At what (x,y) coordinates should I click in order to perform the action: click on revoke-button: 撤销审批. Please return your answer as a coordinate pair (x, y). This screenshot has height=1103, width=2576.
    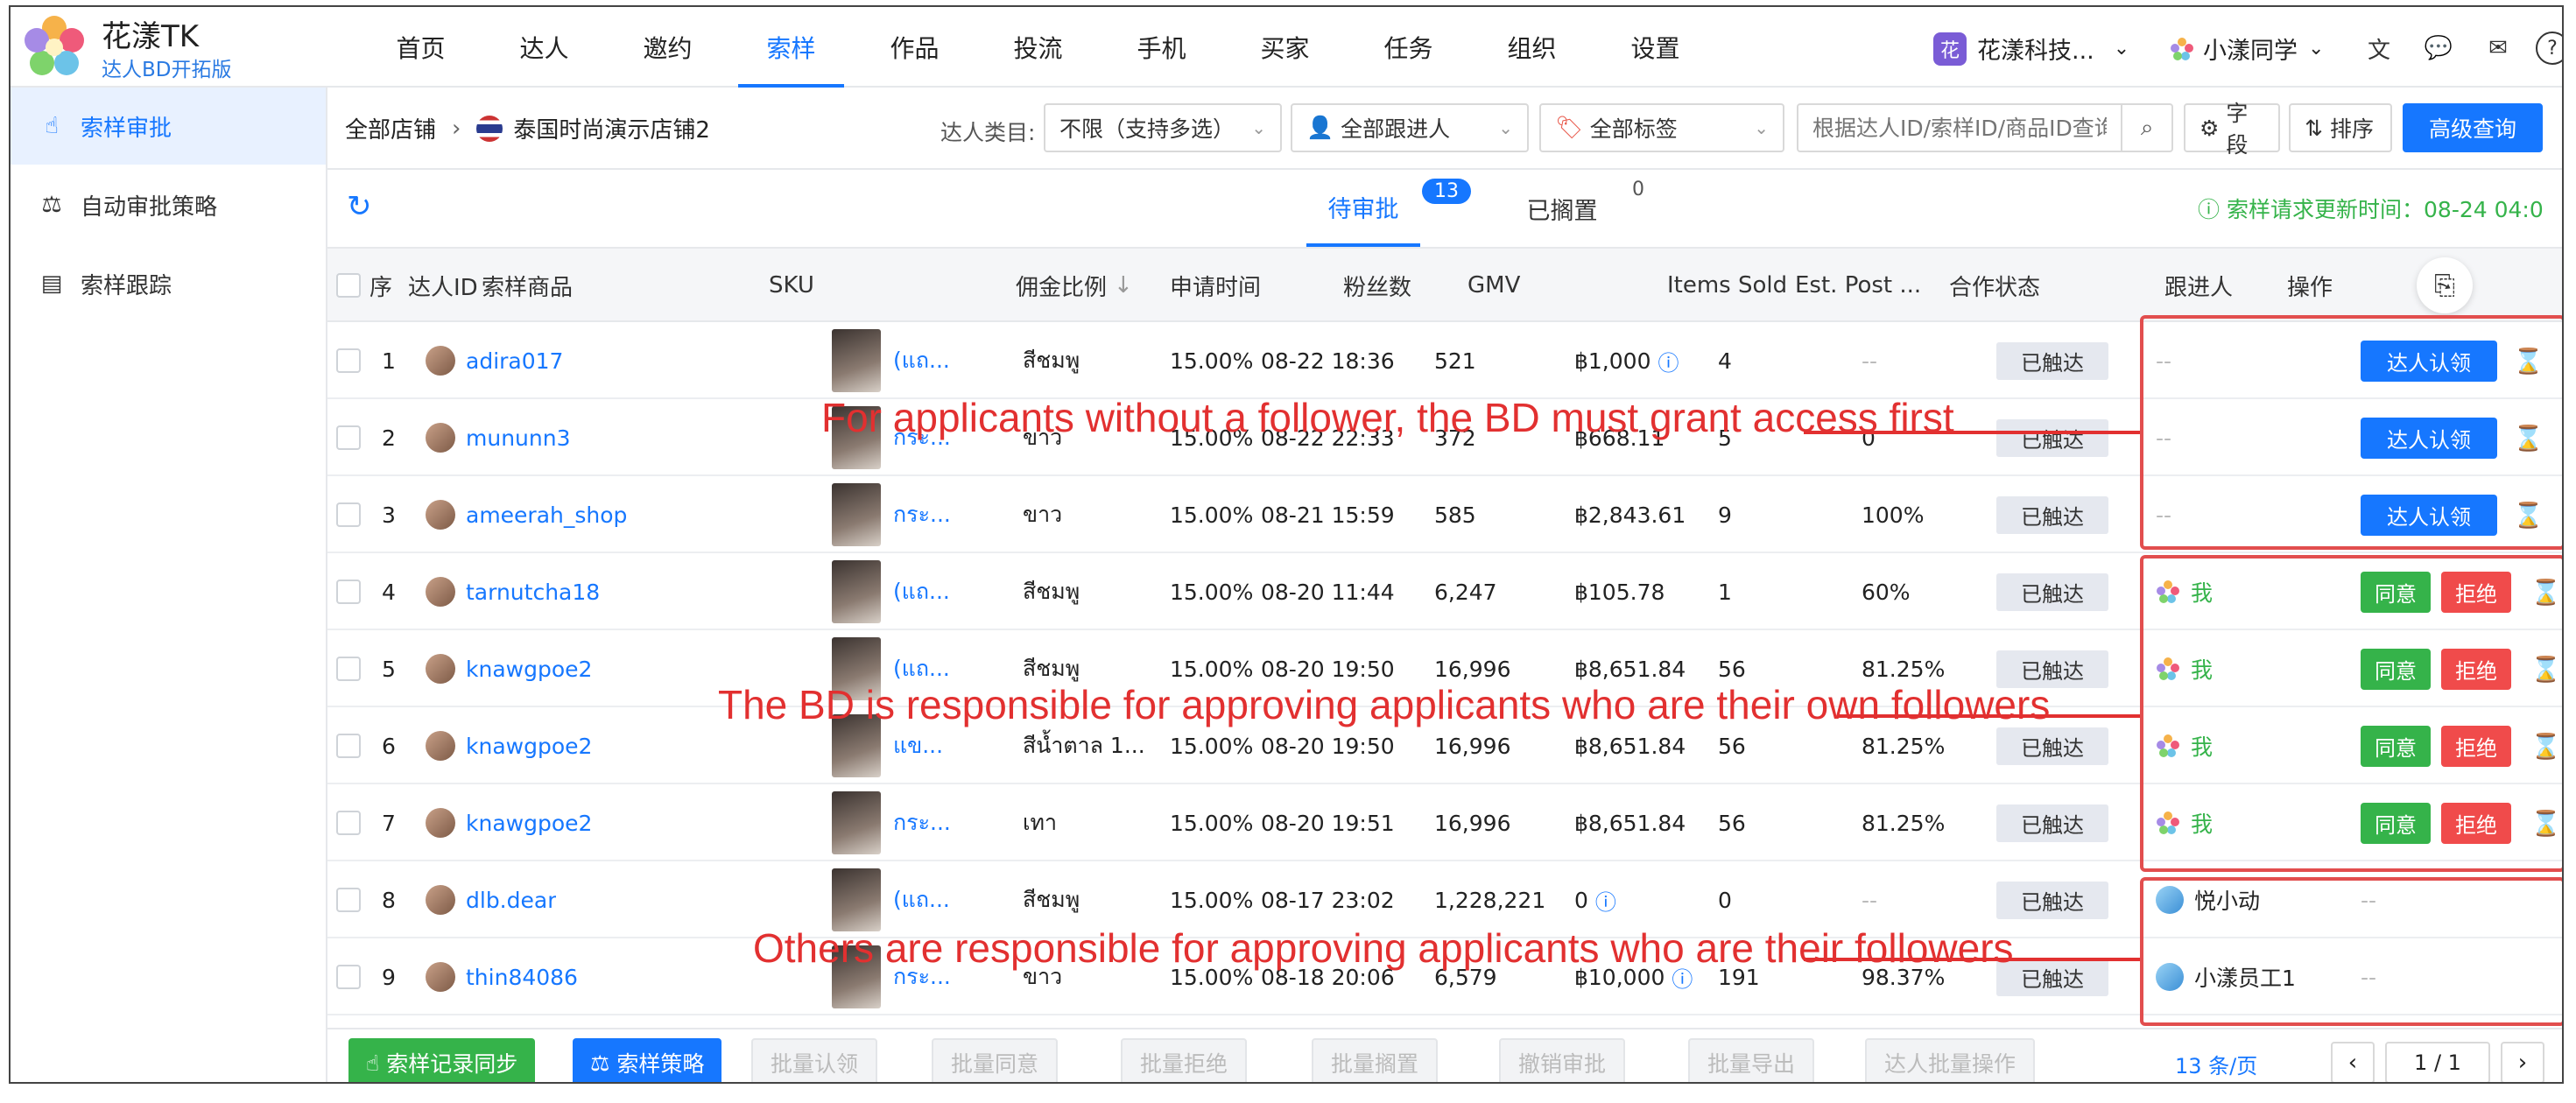
    Looking at the image, I should click on (1562, 1060).